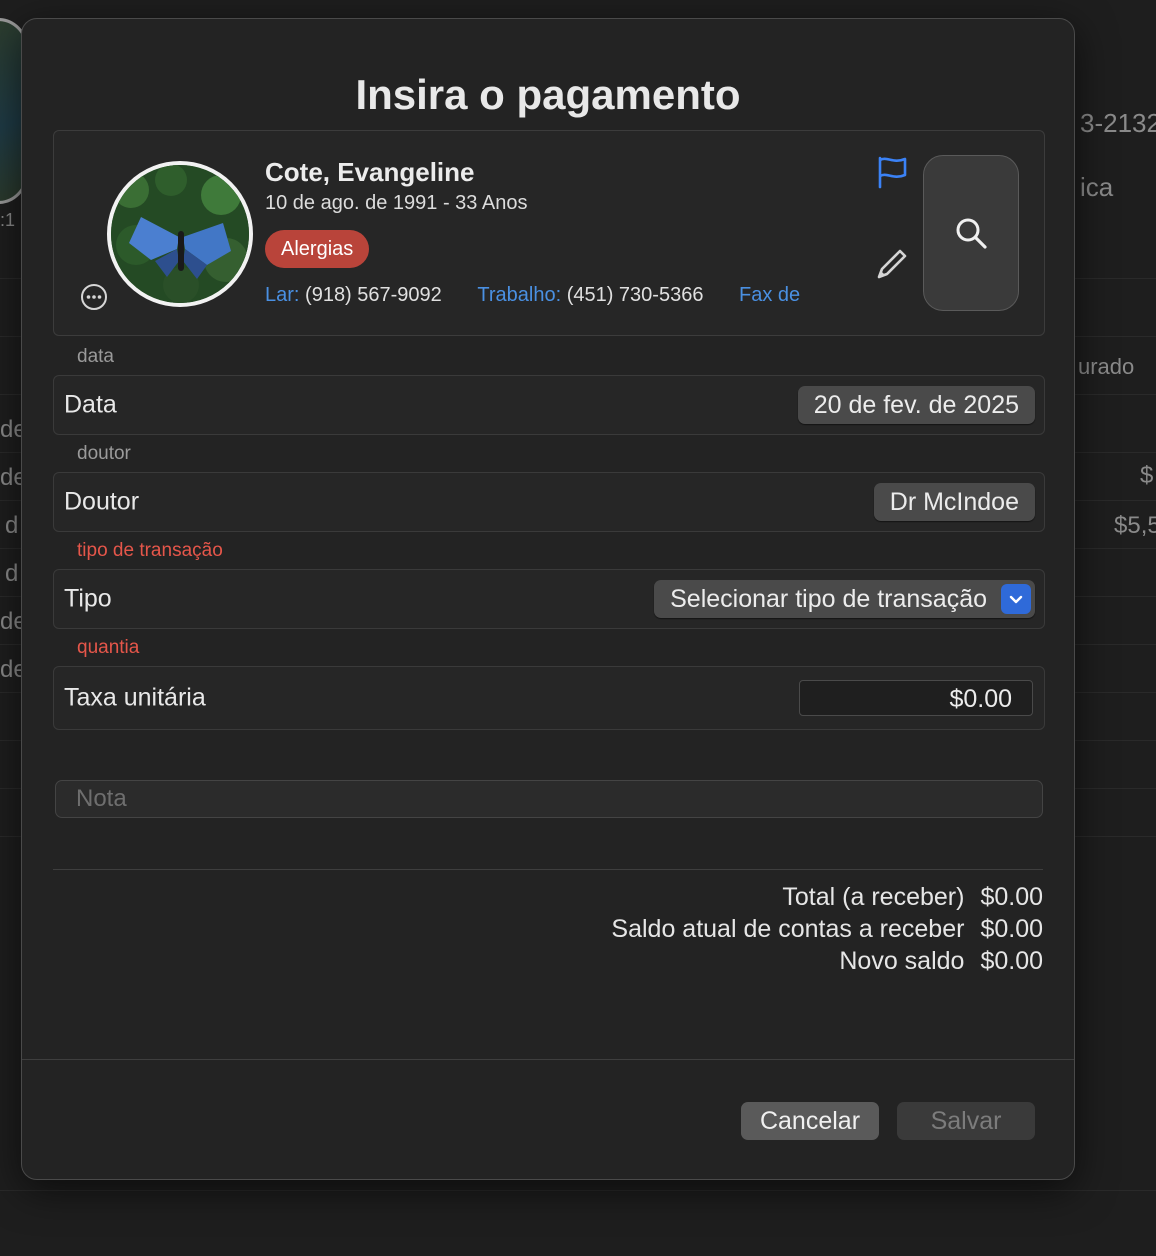 This screenshot has height=1256, width=1156. Describe the element at coordinates (548, 94) in the screenshot. I see `sheet-title: Insira o pagamento` at that location.